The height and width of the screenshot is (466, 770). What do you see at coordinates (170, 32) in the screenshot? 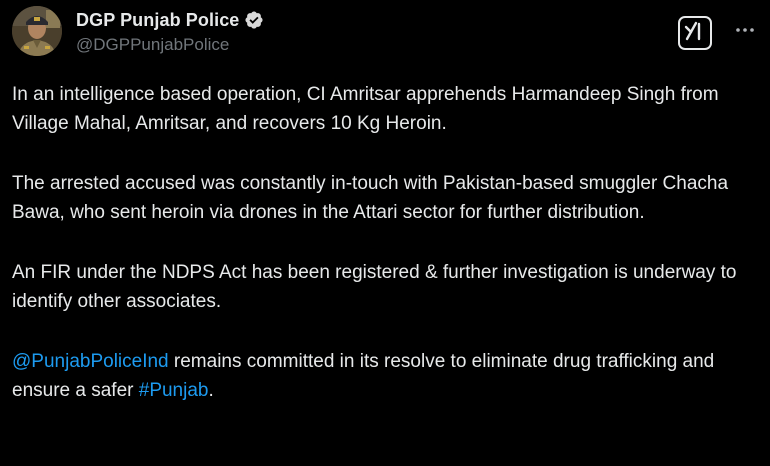
I see `author-info: DGP Punjab Police @DGPPunjabPolice` at bounding box center [170, 32].